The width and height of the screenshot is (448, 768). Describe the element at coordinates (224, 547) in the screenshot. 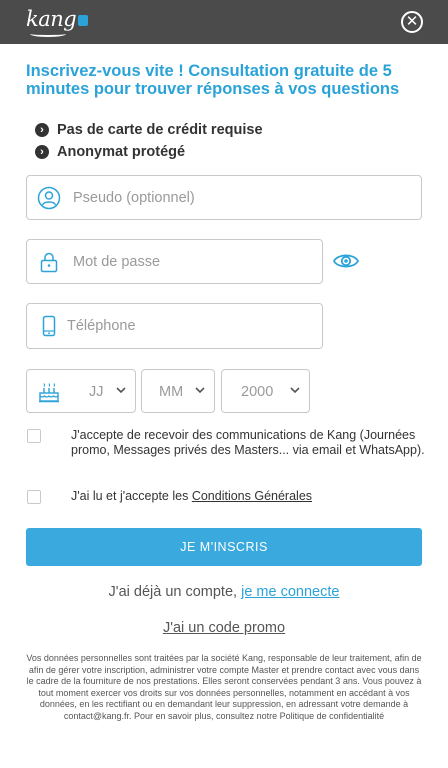

I see `signup-button: JE M'INSCRIS` at that location.